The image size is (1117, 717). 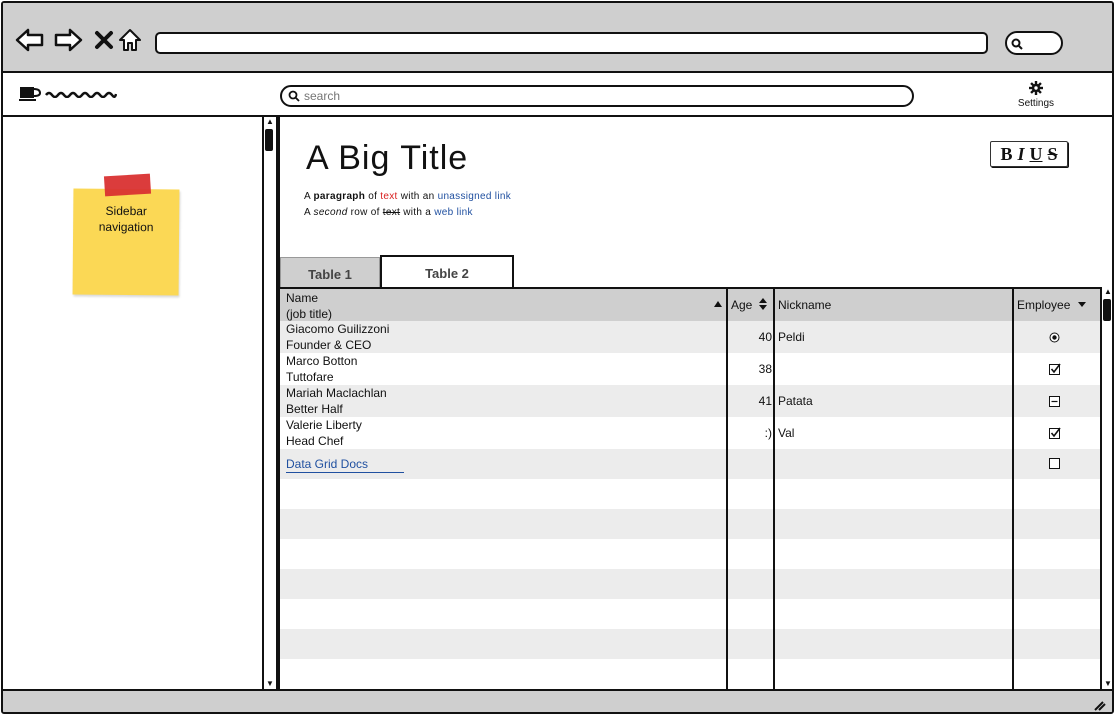 What do you see at coordinates (447, 272) in the screenshot?
I see `tab-table-2: Table 2` at bounding box center [447, 272].